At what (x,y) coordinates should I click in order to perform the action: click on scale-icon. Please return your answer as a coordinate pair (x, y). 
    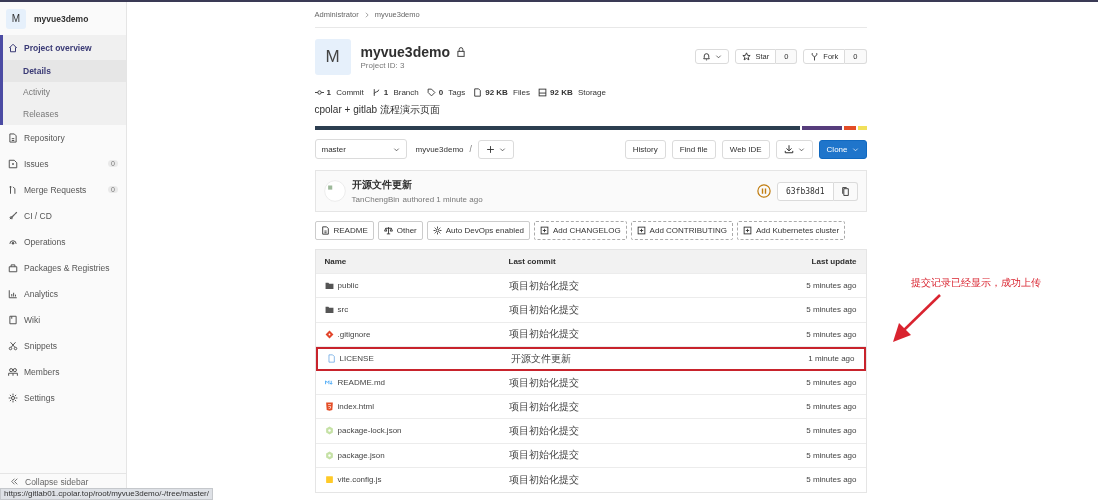
    Looking at the image, I should click on (388, 230).